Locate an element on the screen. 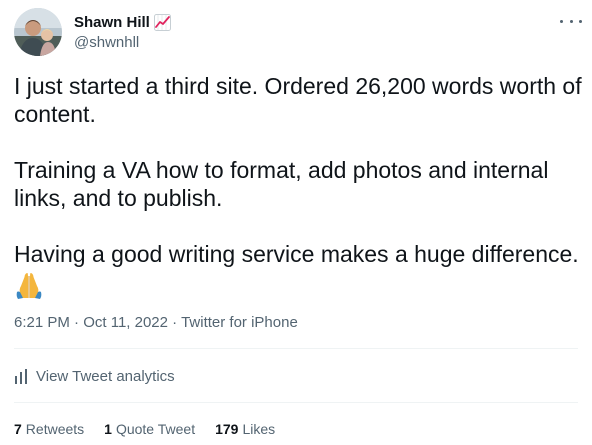 This screenshot has width=592, height=445. retweets-stat: 7 Retweets is located at coordinates (49, 429).